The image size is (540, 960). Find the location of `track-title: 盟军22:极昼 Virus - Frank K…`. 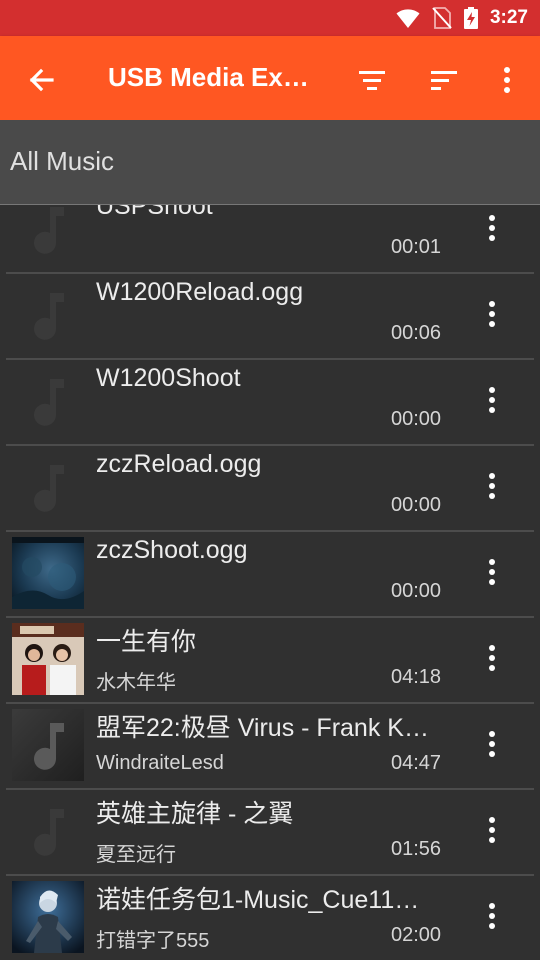

track-title: 盟军22:极昼 Virus - Frank K… is located at coordinates (262, 728).